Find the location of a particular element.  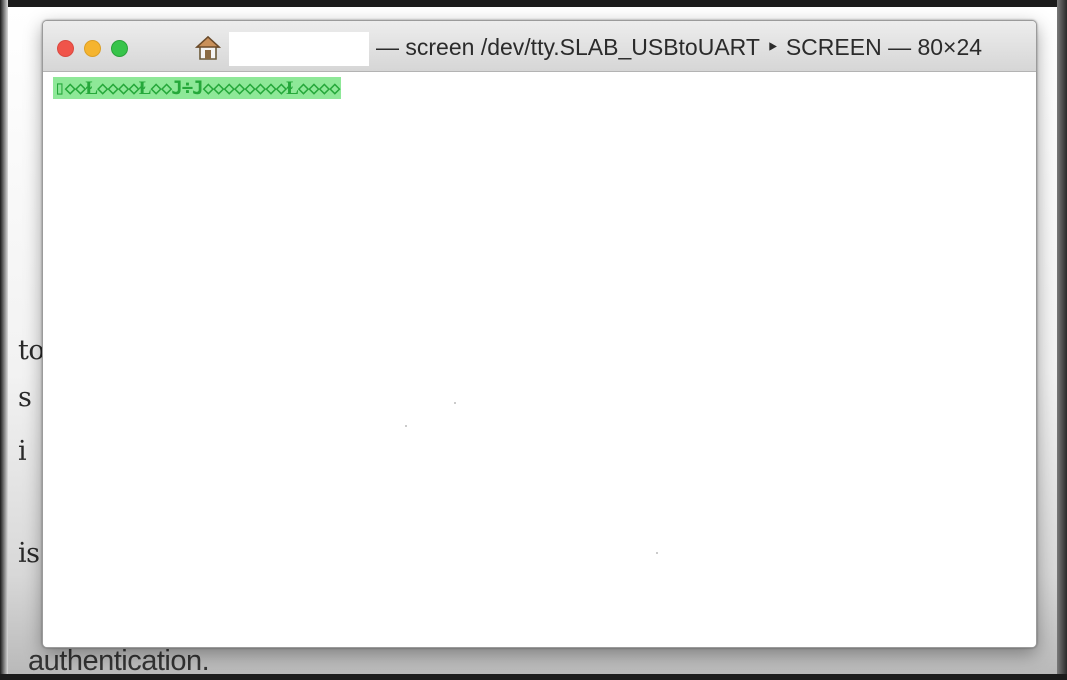

close-window-button is located at coordinates (65, 48).